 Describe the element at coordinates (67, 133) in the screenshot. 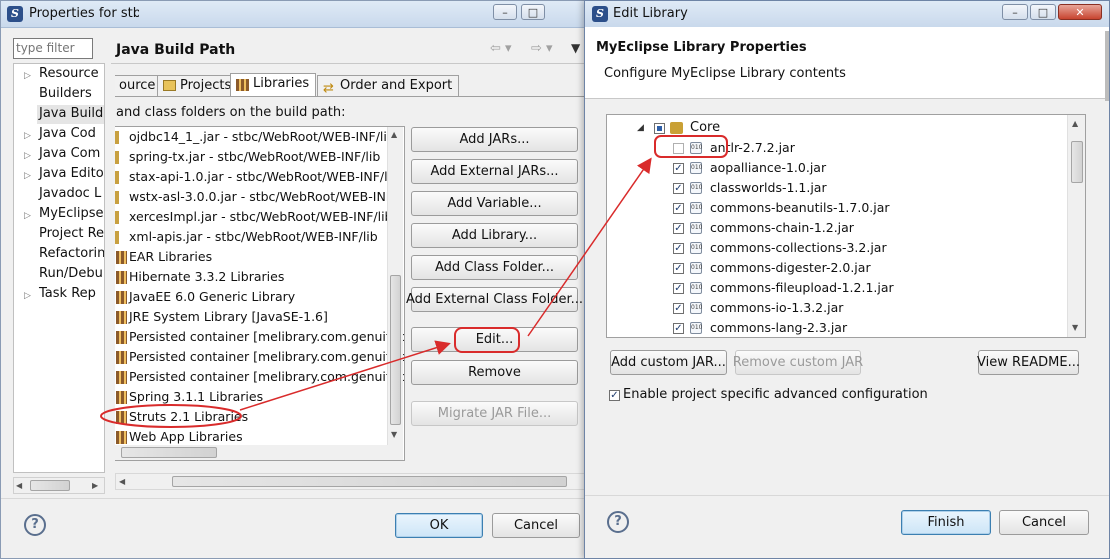

I see `nav-item-java-code: Java Cod` at that location.